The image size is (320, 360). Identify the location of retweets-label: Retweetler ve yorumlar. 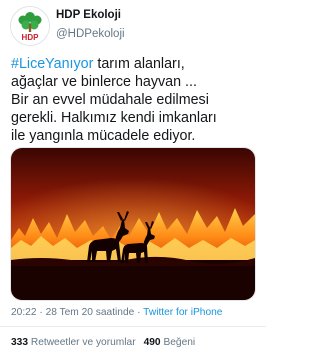
(83, 342).